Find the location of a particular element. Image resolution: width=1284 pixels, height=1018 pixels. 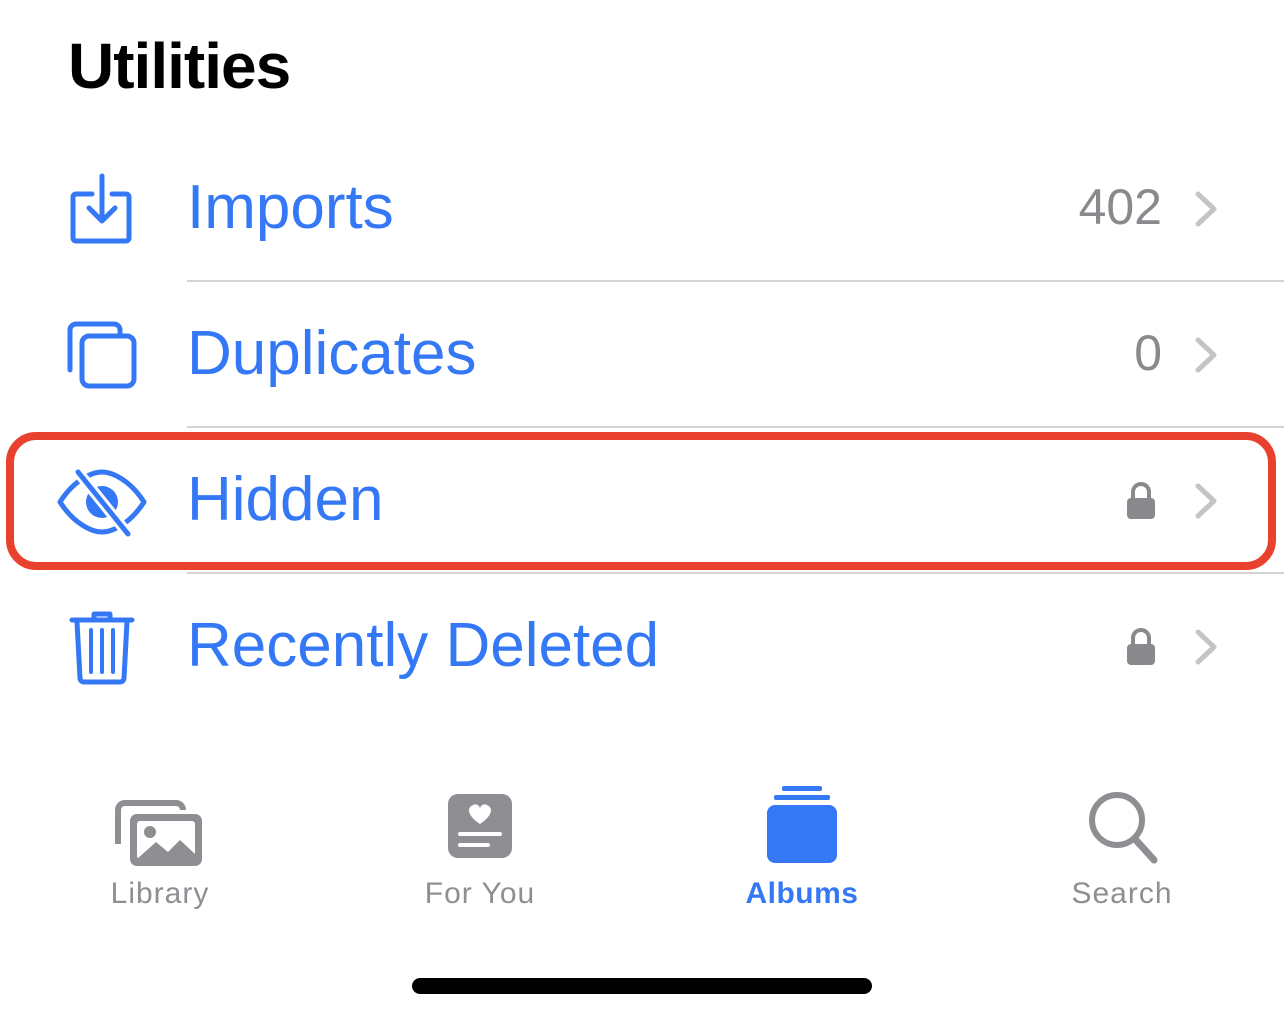

albums-stack-icon is located at coordinates (802, 824).